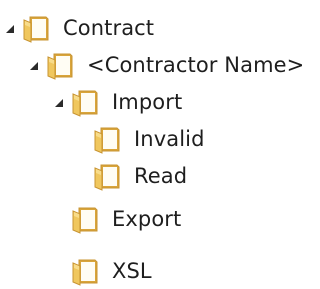  What do you see at coordinates (196, 65) in the screenshot?
I see `tree-item-label: <Contractor Name>` at bounding box center [196, 65].